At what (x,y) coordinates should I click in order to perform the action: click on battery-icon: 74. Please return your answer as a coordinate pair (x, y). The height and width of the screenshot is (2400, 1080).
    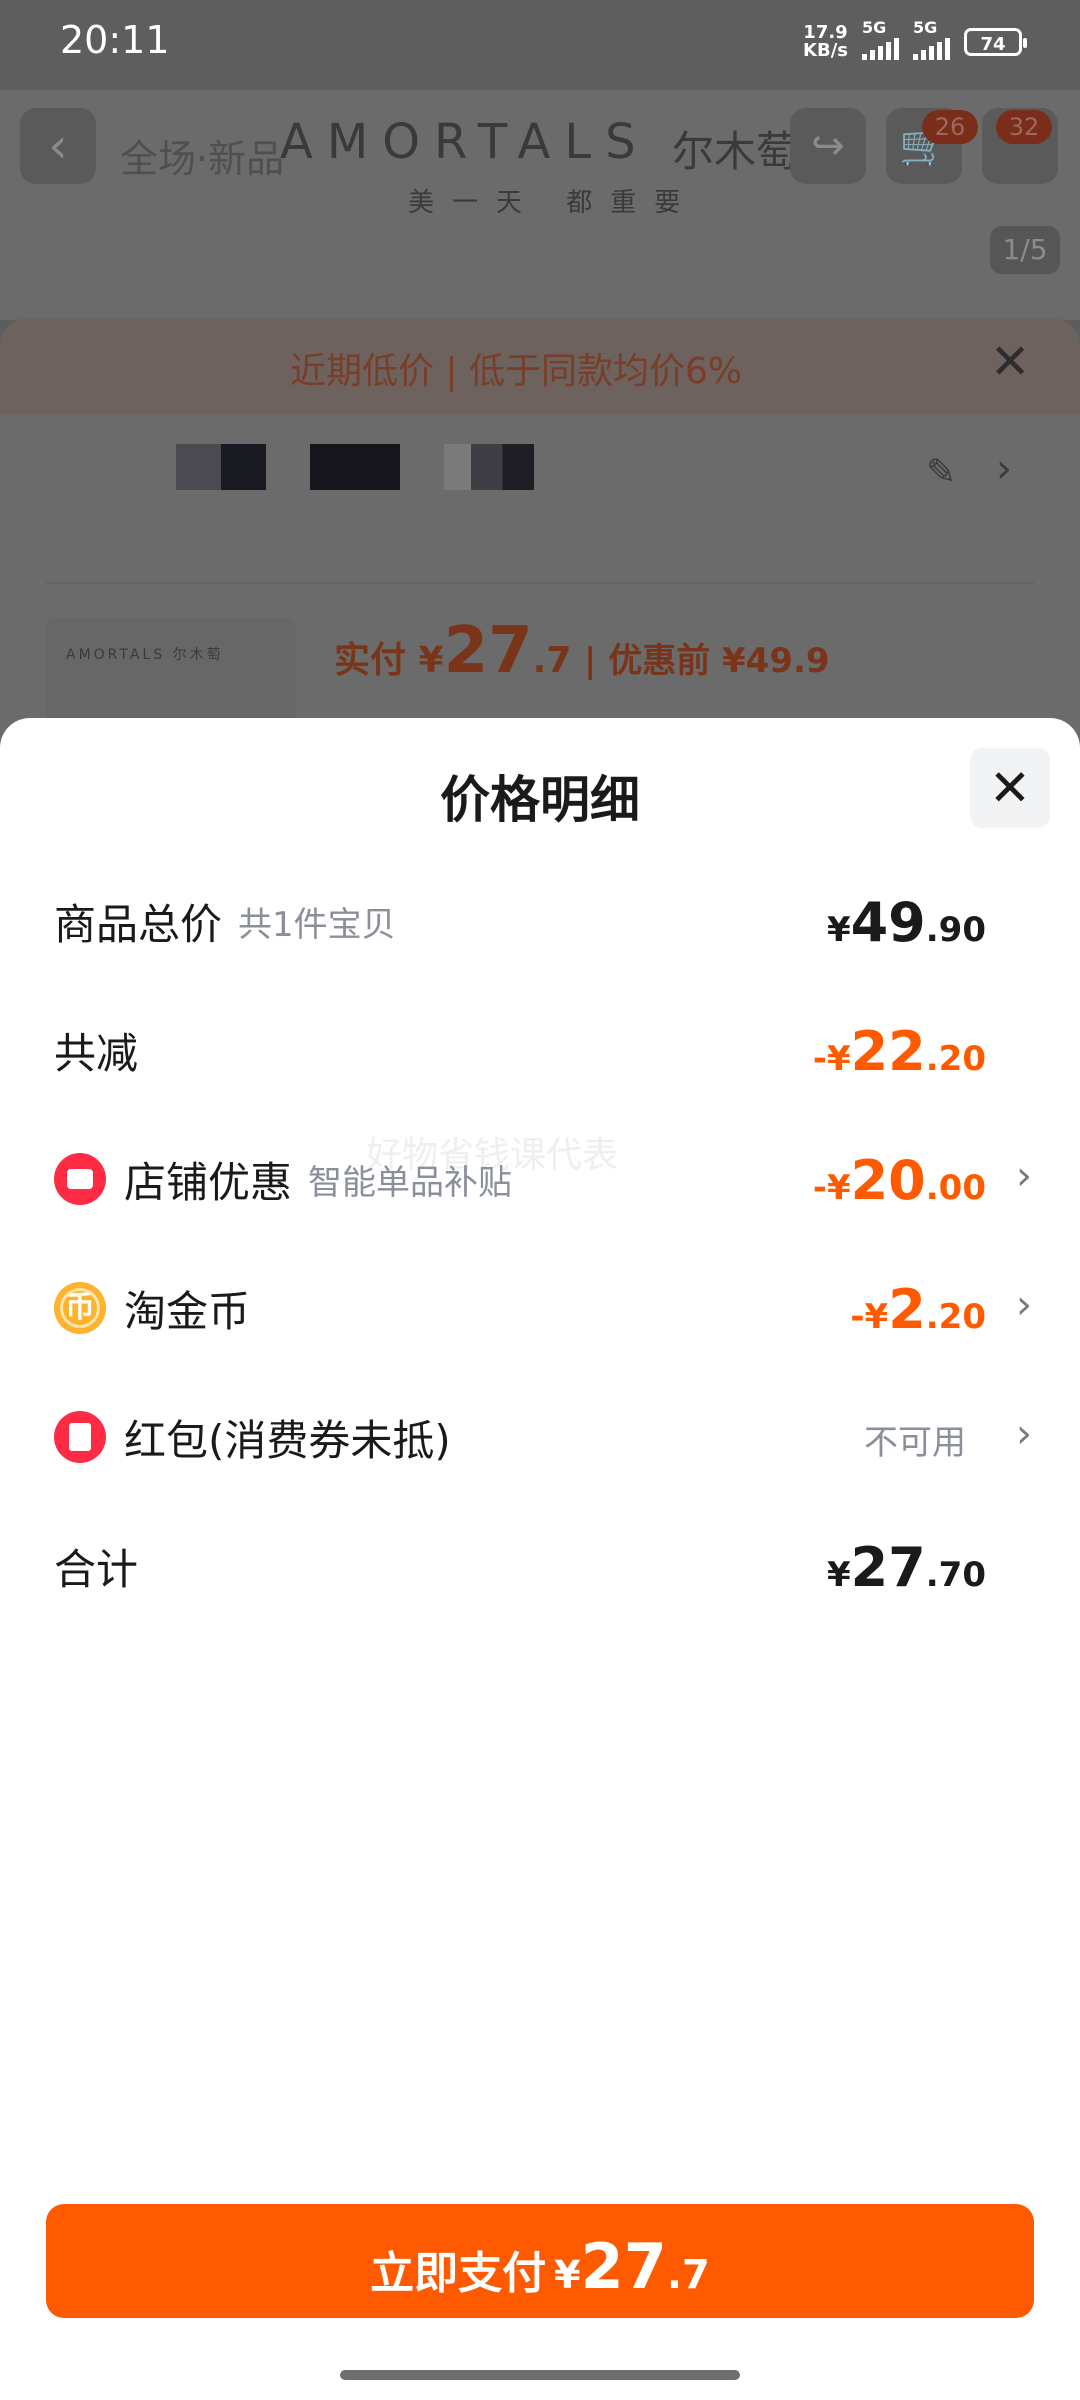
    Looking at the image, I should click on (995, 42).